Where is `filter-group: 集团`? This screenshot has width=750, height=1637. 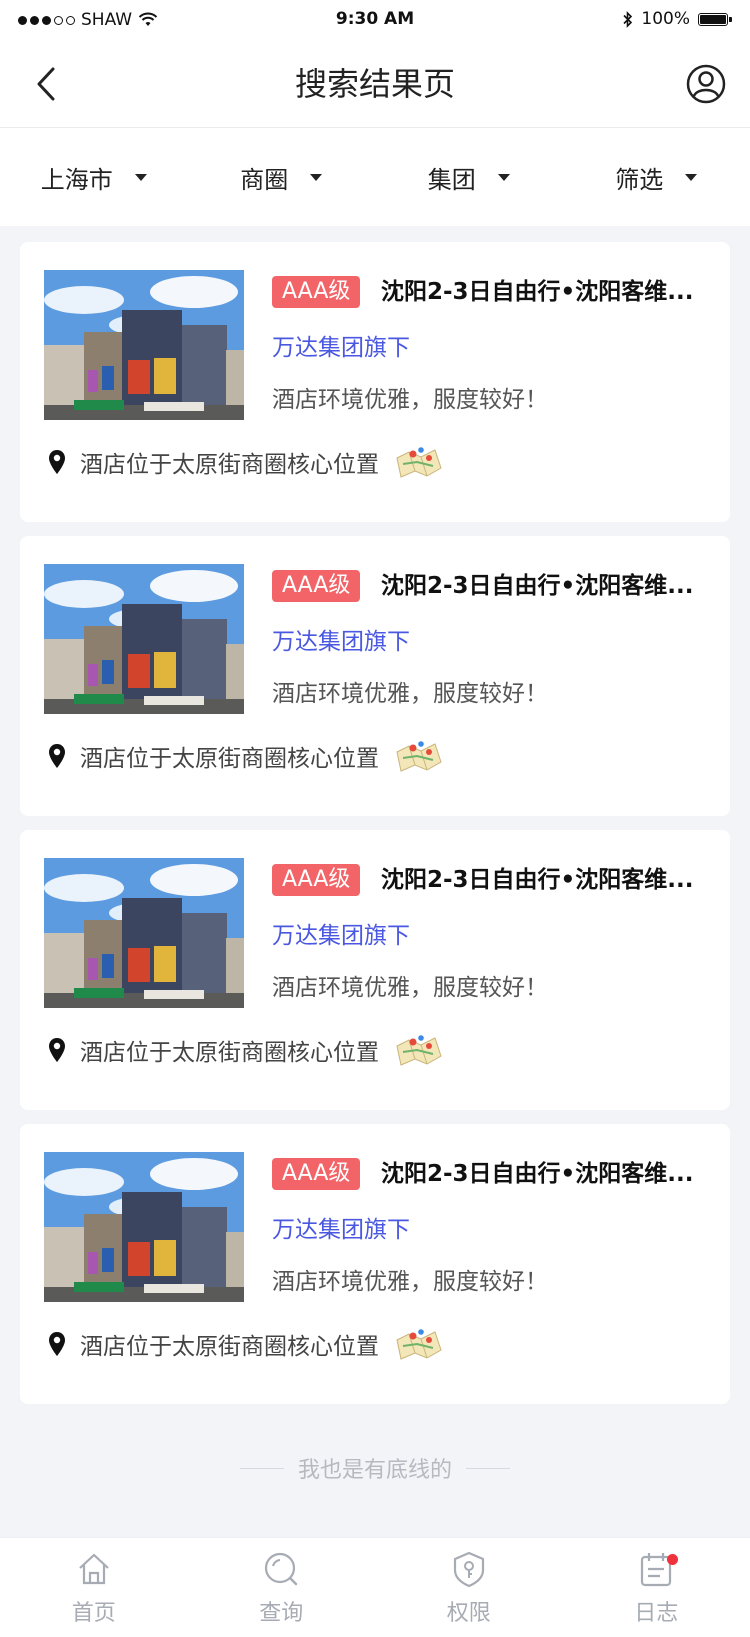
filter-group: 集团 is located at coordinates (469, 177).